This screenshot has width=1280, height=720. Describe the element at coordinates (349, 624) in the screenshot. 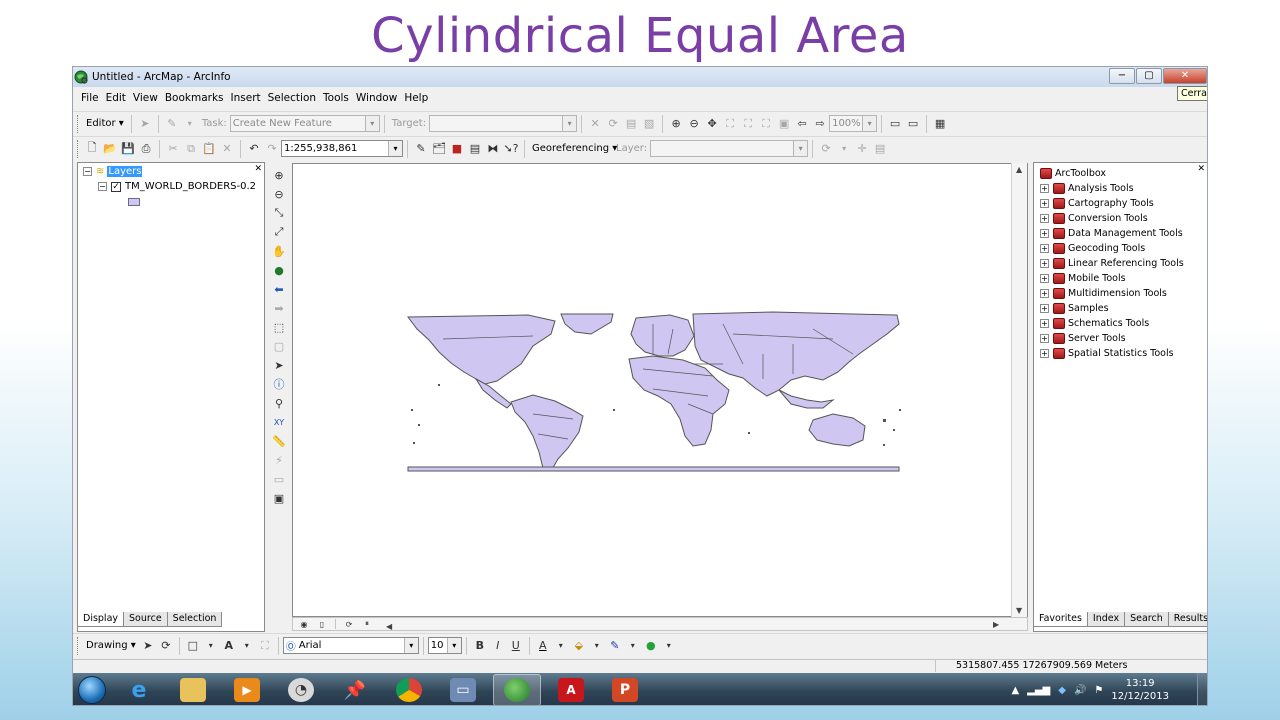

I see `refresh-view-icon: ⟳` at that location.